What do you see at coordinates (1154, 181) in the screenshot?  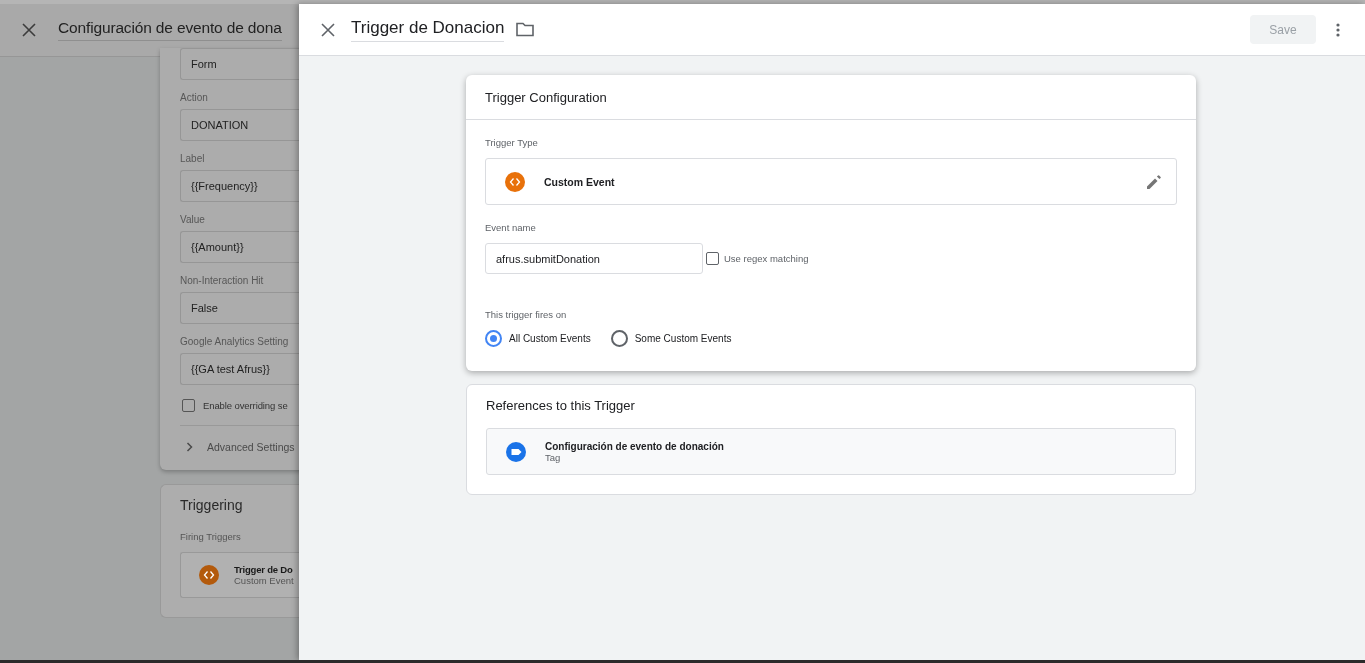 I see `edit-icon` at bounding box center [1154, 181].